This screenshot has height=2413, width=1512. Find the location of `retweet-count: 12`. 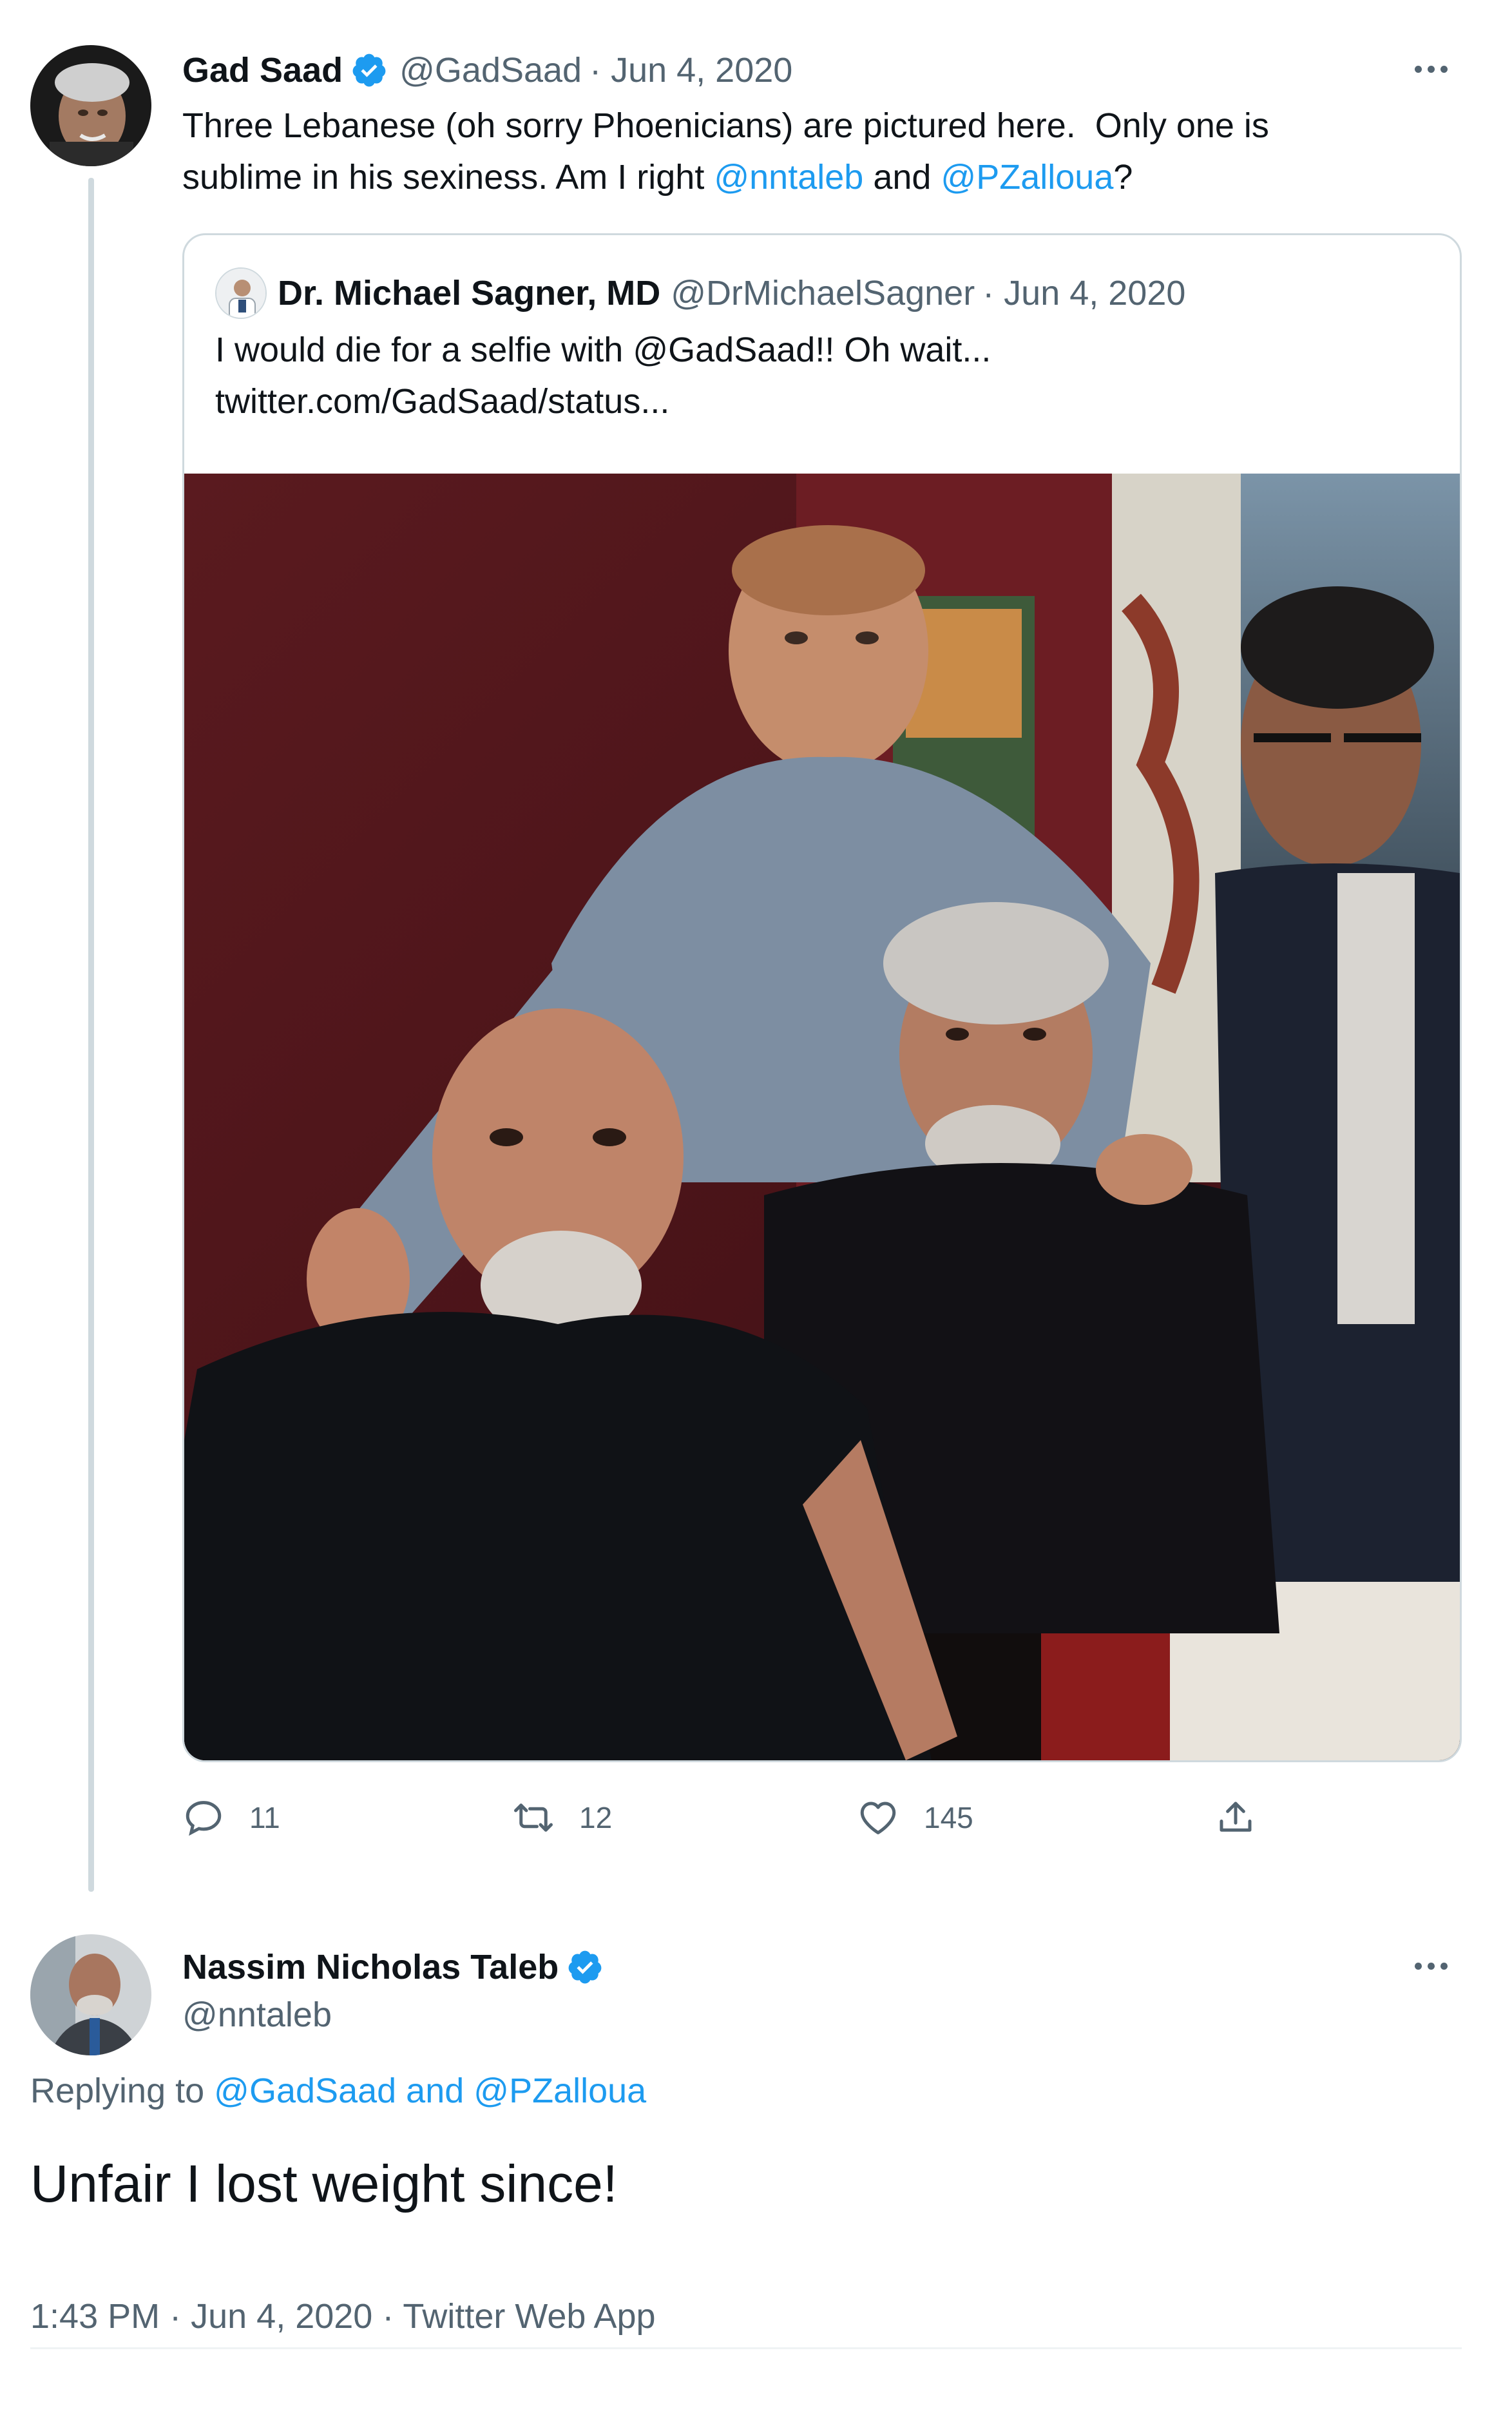

retweet-count: 12 is located at coordinates (596, 1817).